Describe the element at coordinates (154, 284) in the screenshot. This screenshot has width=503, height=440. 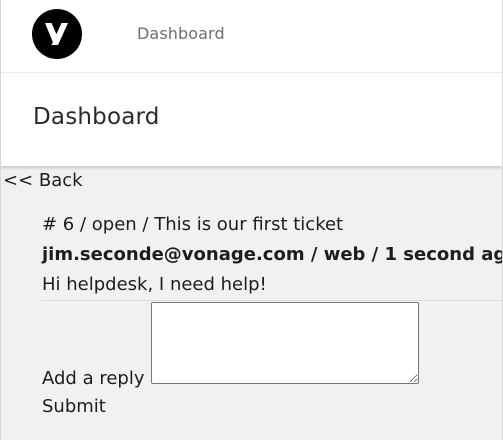
I see `ticket-message: Hi helpdesk, I need help!` at that location.